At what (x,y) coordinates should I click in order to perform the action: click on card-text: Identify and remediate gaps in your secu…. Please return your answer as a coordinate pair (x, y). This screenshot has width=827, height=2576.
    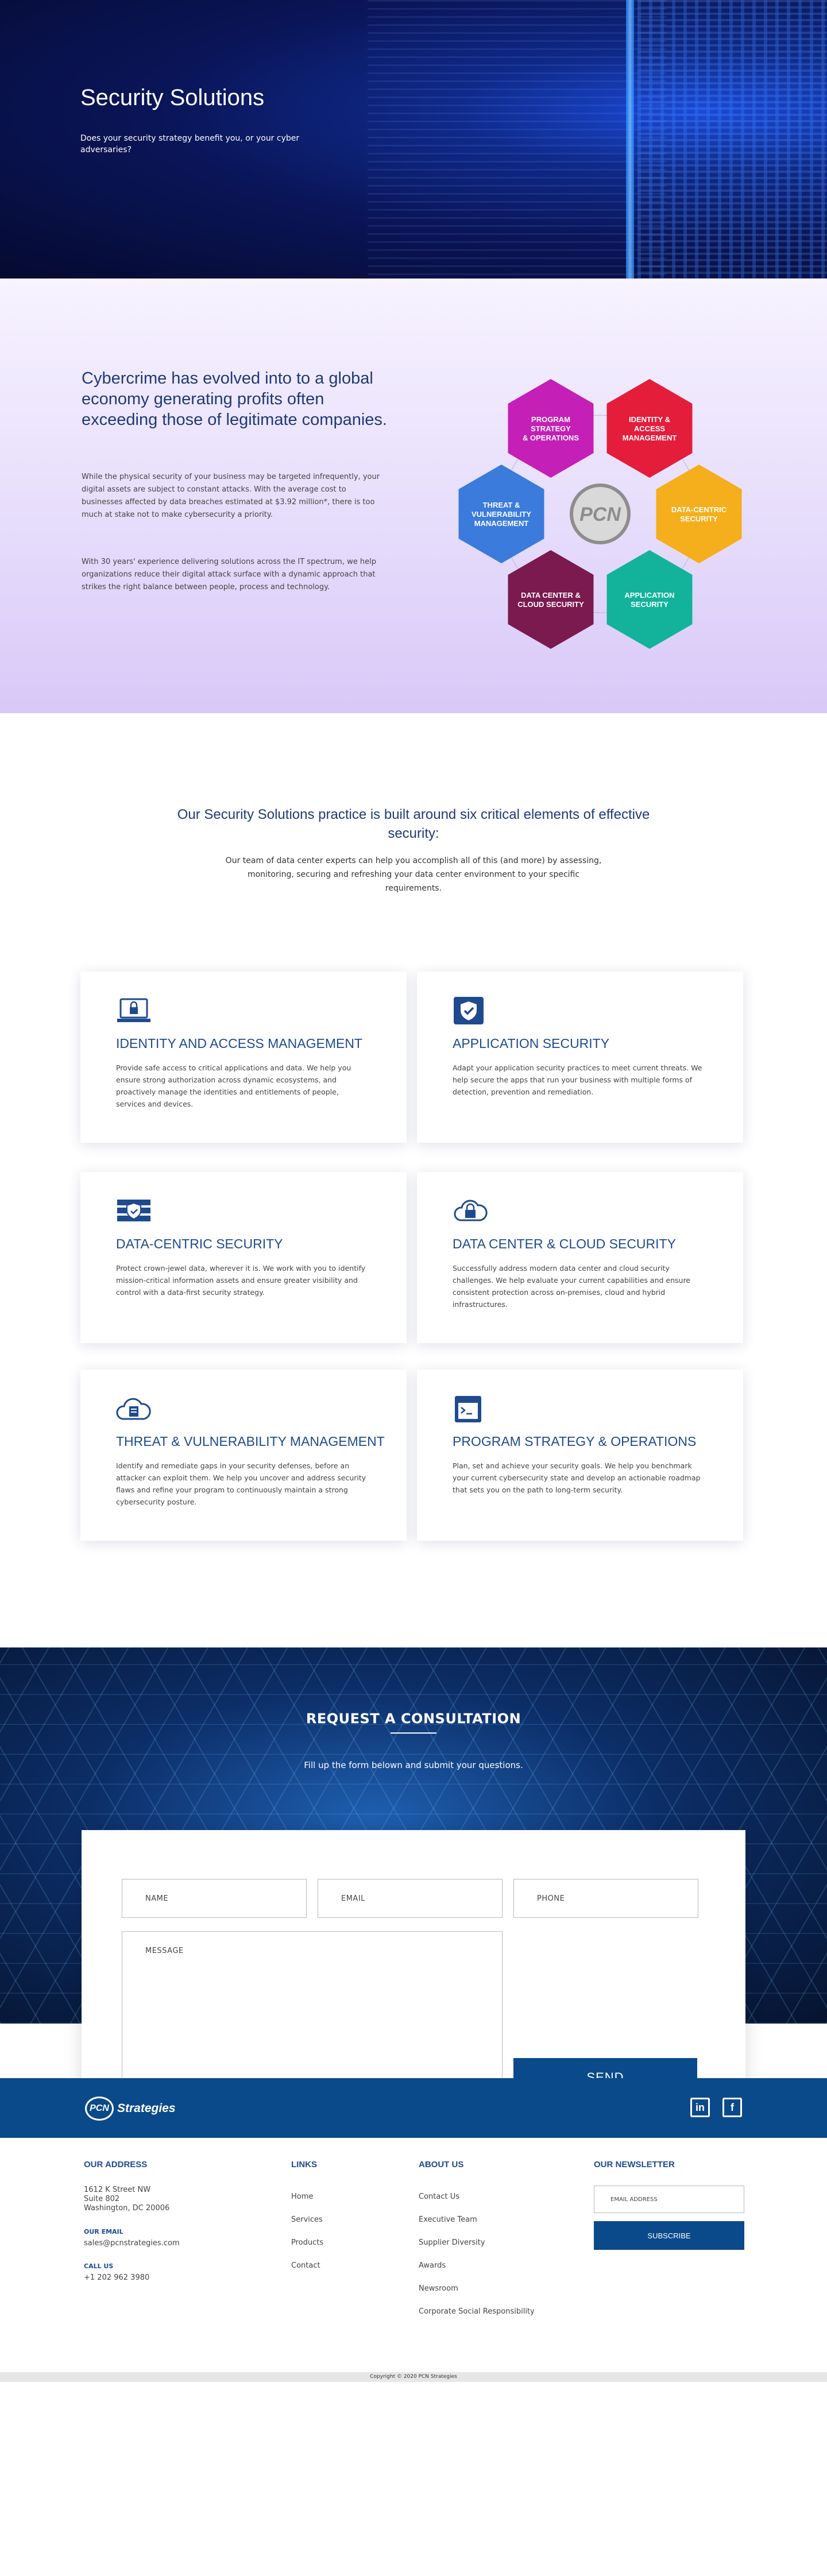
    Looking at the image, I should click on (241, 1483).